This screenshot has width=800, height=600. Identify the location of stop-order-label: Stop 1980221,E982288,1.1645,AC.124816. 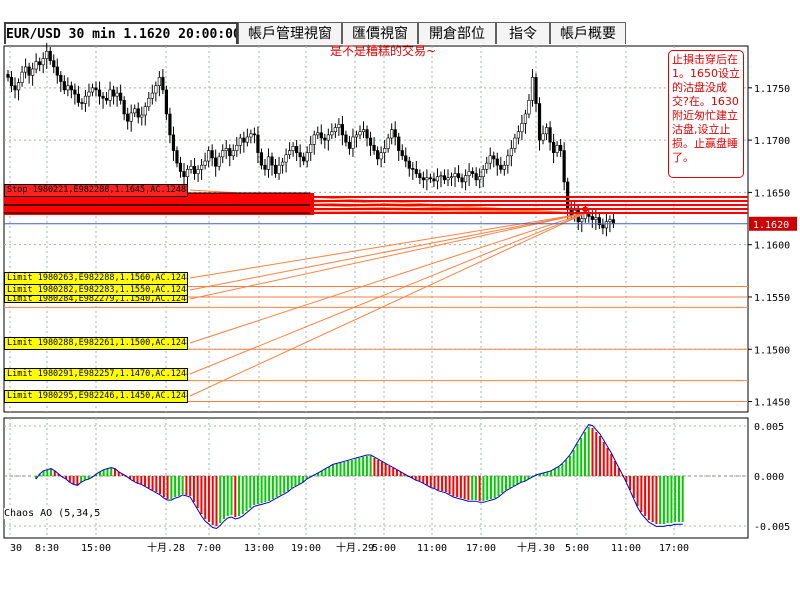
(96, 190).